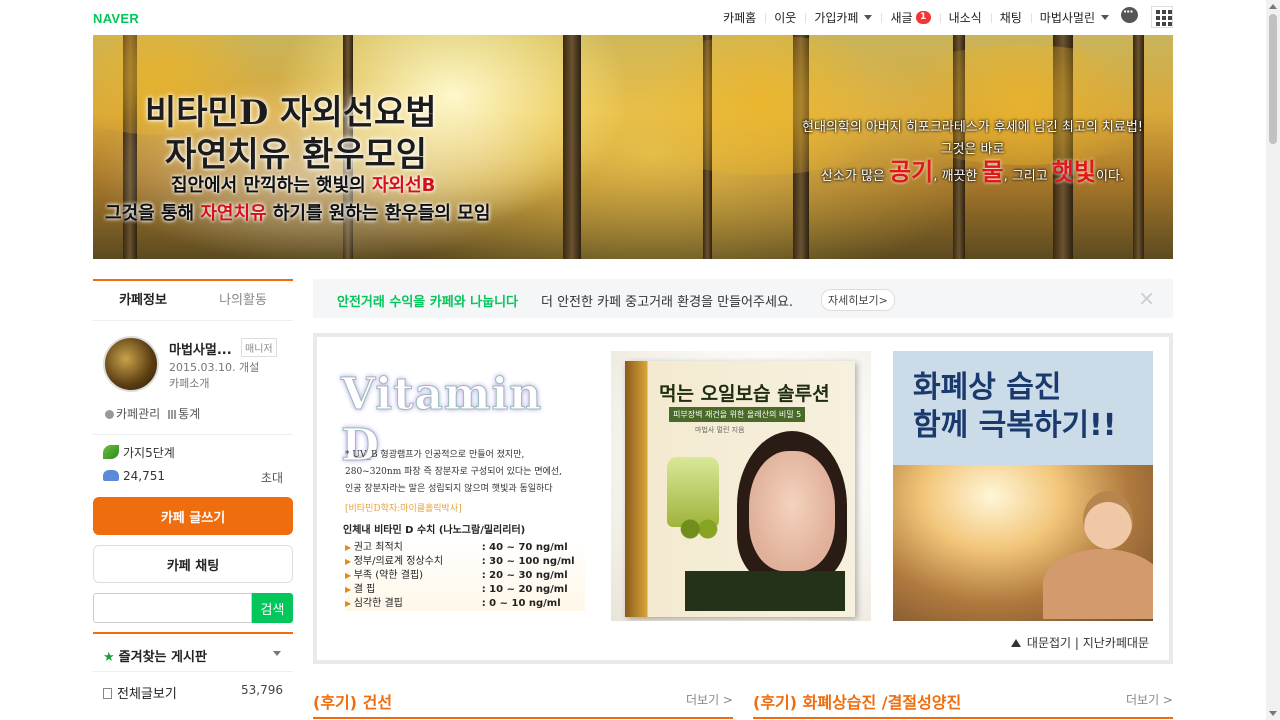  What do you see at coordinates (785, 17) in the screenshot?
I see `nav-neighbors: 이웃` at bounding box center [785, 17].